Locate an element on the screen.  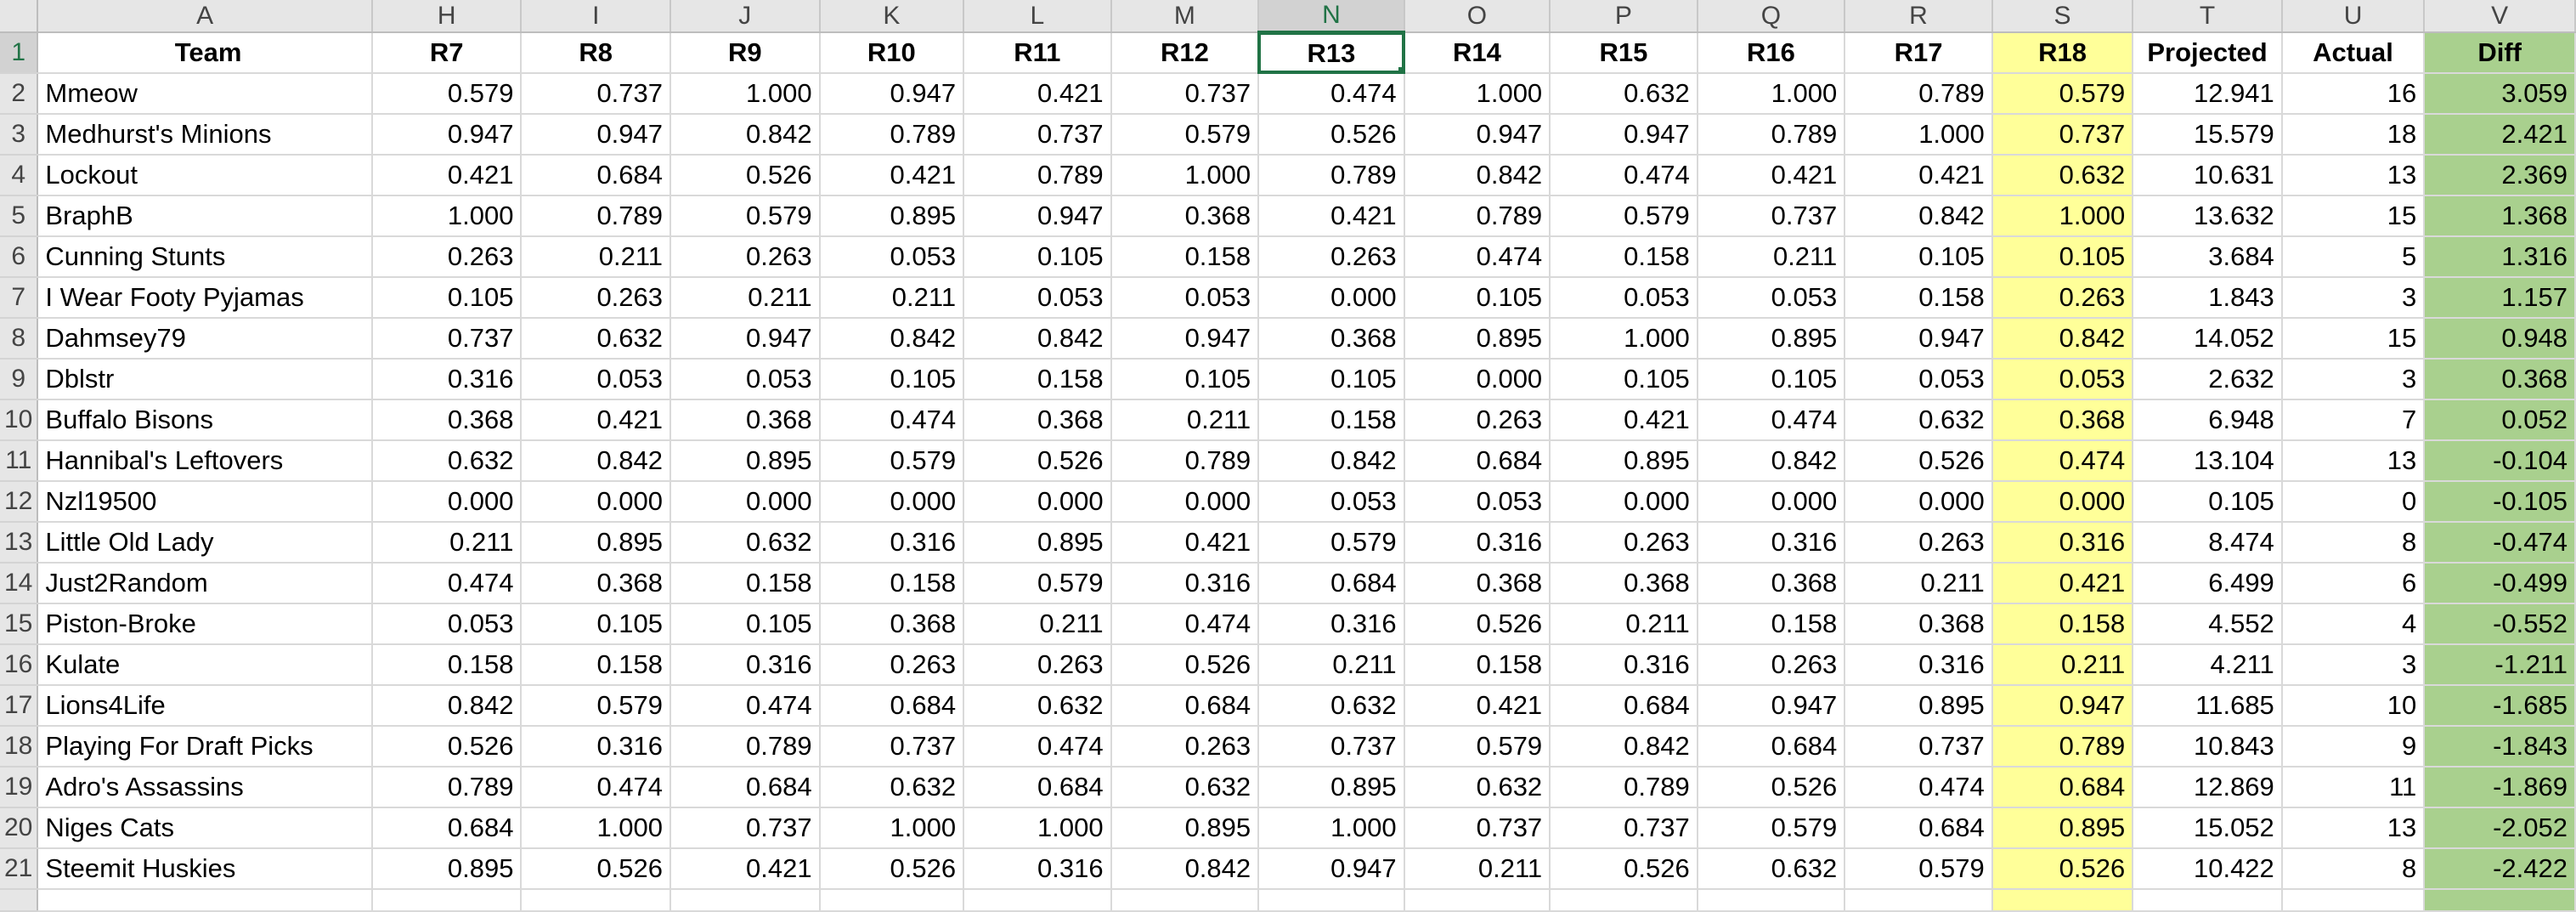
value-cell-k: 0.316 is located at coordinates (892, 543).